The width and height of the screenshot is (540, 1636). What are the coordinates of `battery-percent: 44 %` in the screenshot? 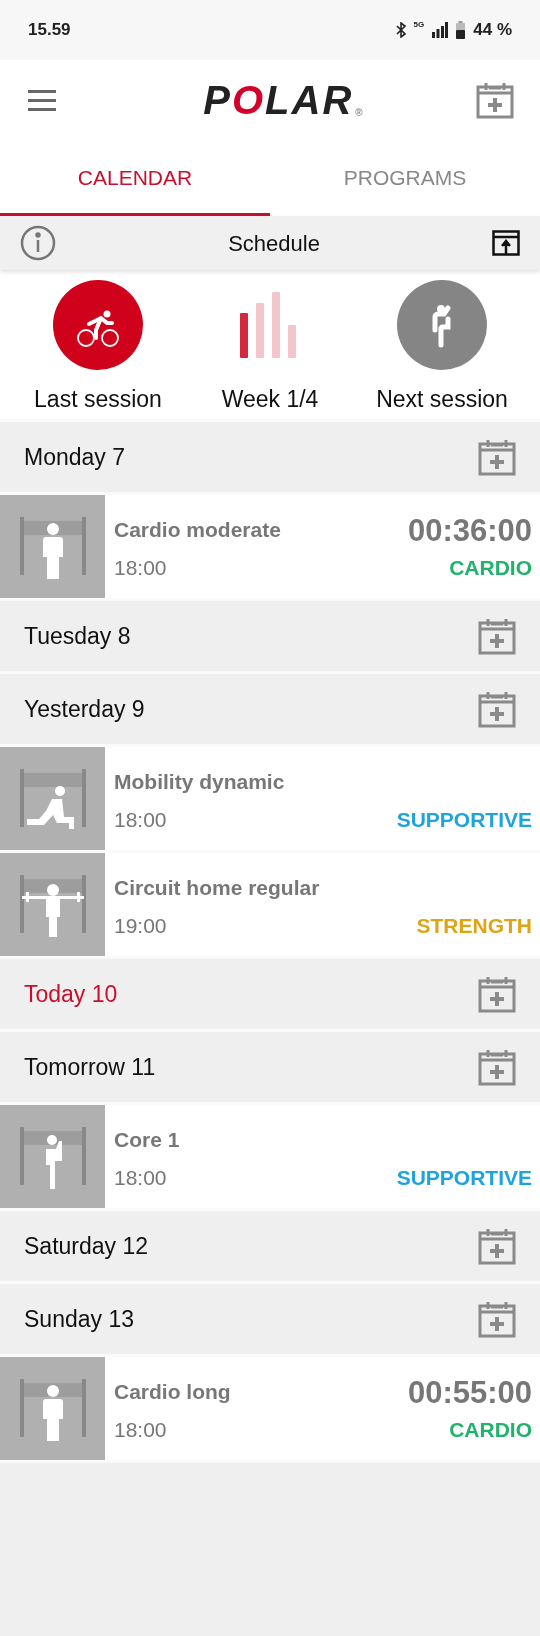 It's located at (492, 30).